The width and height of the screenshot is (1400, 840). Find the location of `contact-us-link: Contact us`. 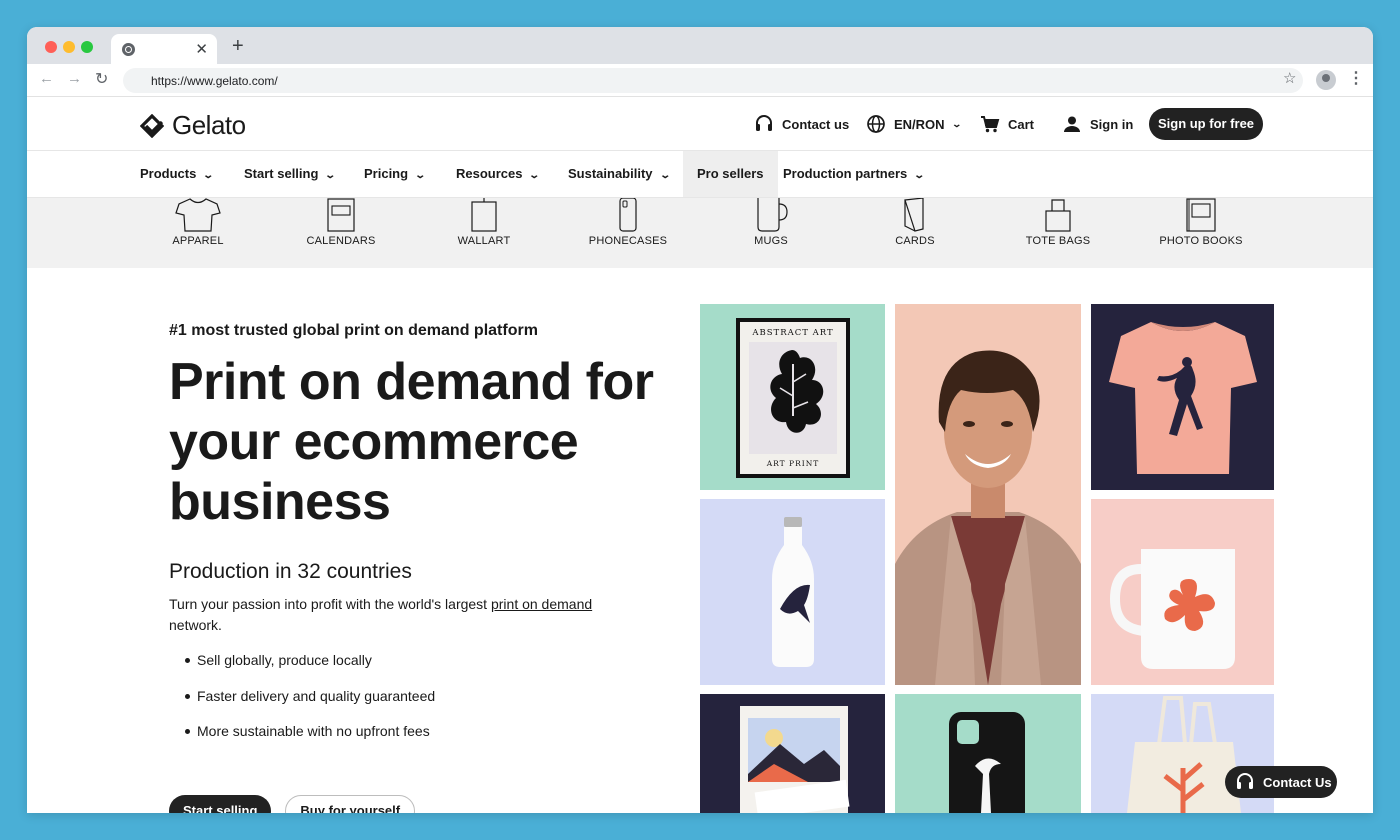

contact-us-link: Contact us is located at coordinates (801, 124).